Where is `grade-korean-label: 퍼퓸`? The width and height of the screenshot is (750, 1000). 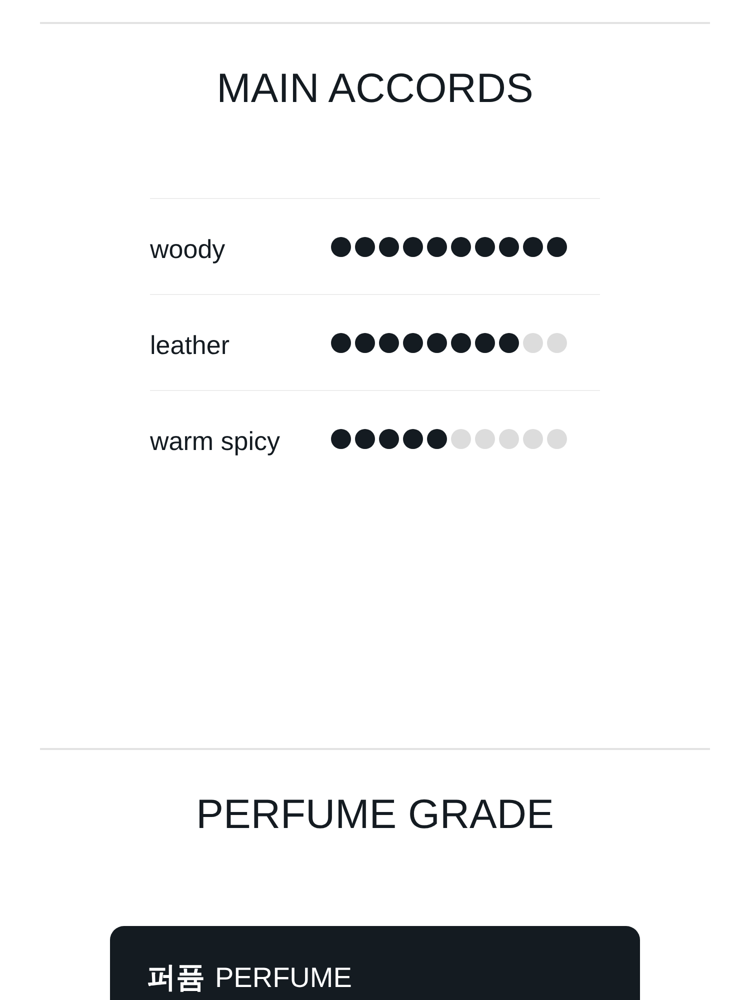 grade-korean-label: 퍼퓸 is located at coordinates (176, 977).